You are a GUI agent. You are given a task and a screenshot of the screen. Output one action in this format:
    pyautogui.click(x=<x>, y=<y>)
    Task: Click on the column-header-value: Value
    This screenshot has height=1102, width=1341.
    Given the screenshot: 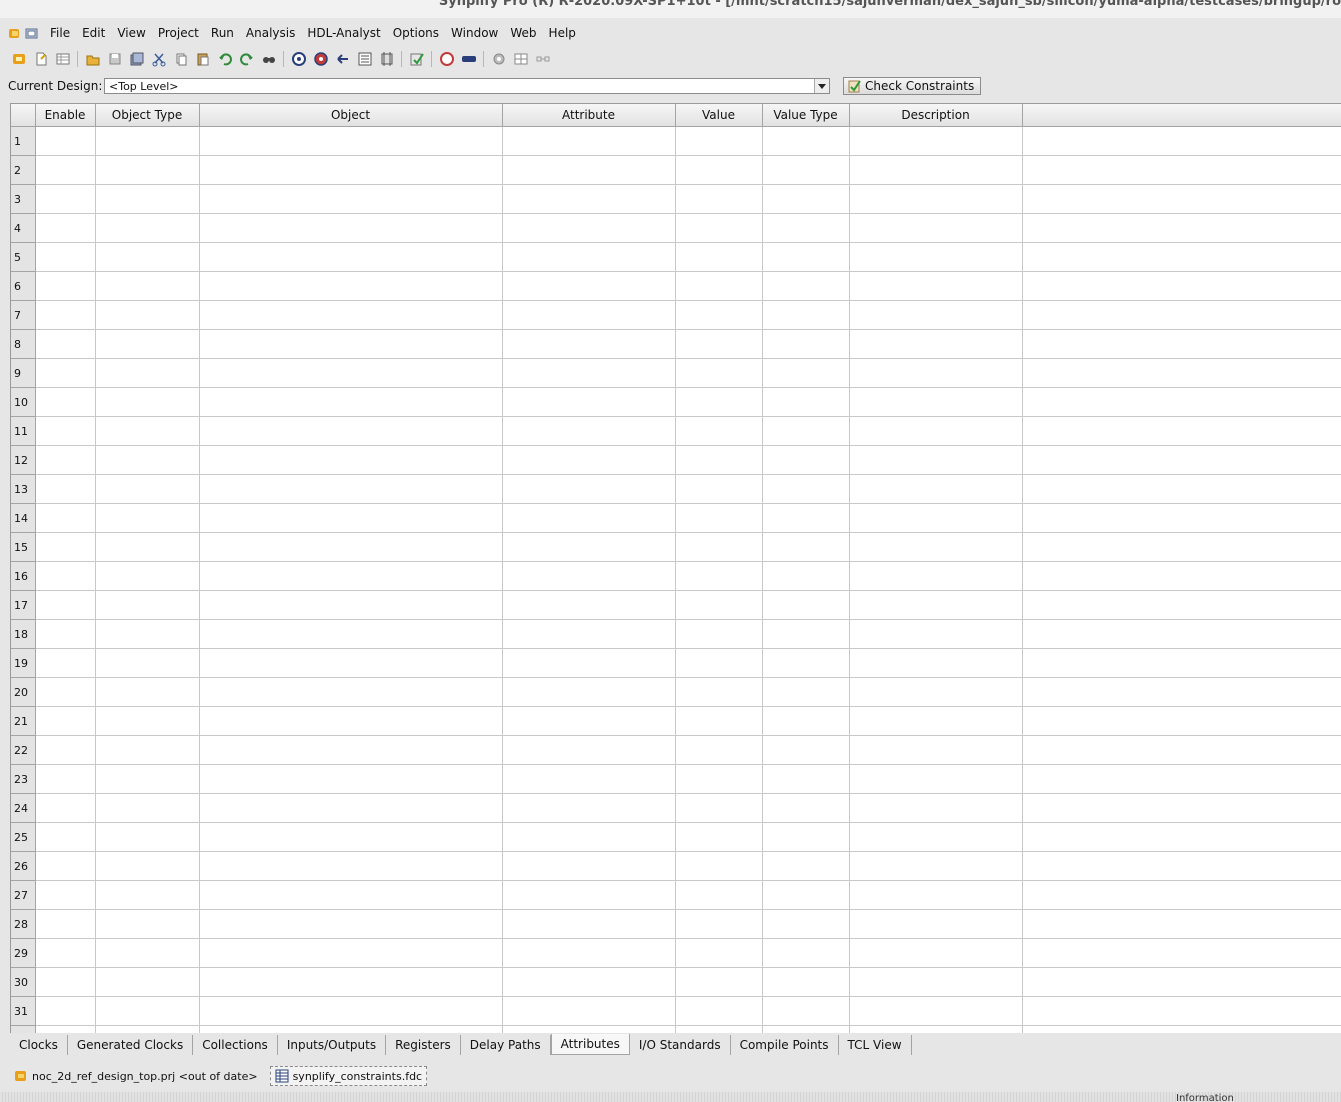 What is the action you would take?
    pyautogui.click(x=719, y=115)
    